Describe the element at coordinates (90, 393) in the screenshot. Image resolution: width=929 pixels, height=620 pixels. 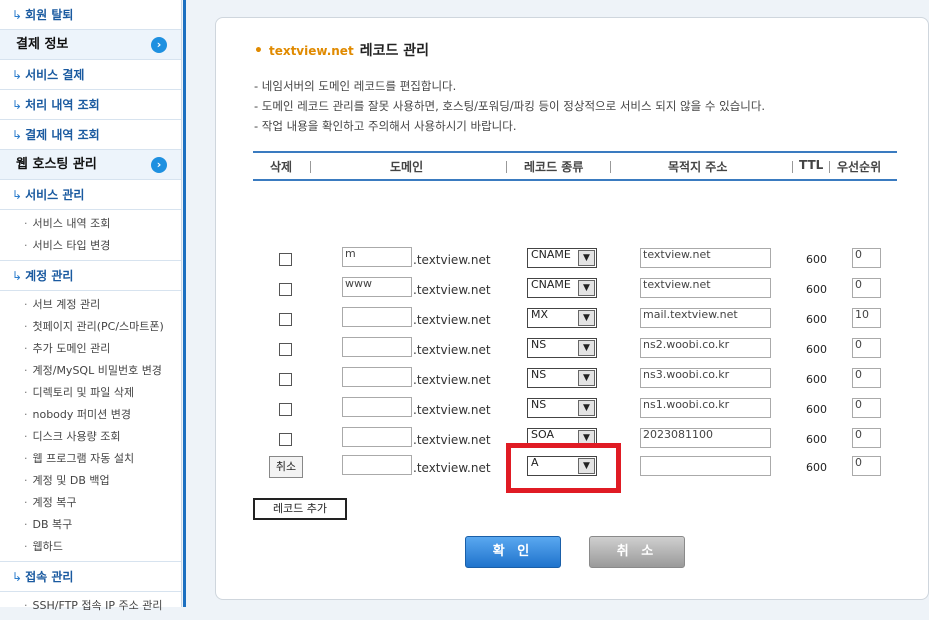
I see `sidebar-subitem: 디렉토리 및 파일 삭제` at that location.